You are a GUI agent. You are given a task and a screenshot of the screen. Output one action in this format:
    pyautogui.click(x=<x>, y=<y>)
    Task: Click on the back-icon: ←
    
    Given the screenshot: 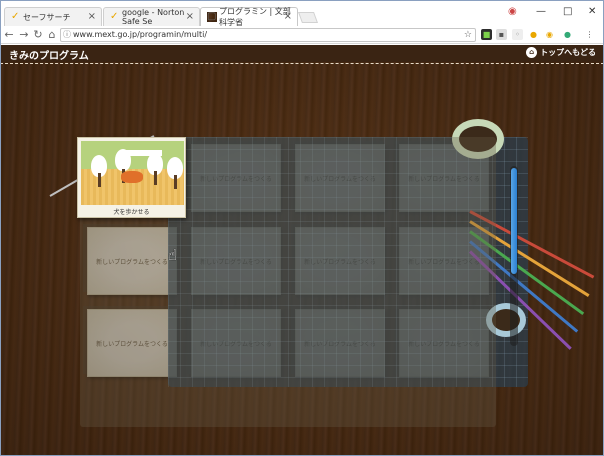 What is the action you would take?
    pyautogui.click(x=9, y=34)
    